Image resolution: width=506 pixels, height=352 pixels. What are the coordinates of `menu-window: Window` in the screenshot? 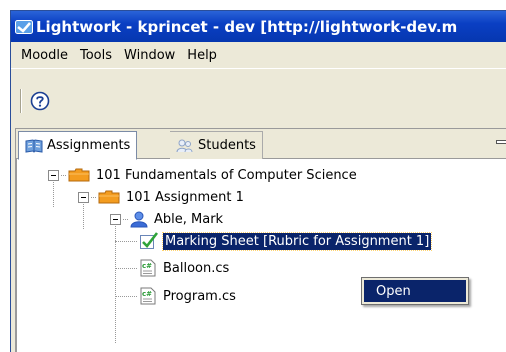 It's located at (149, 55).